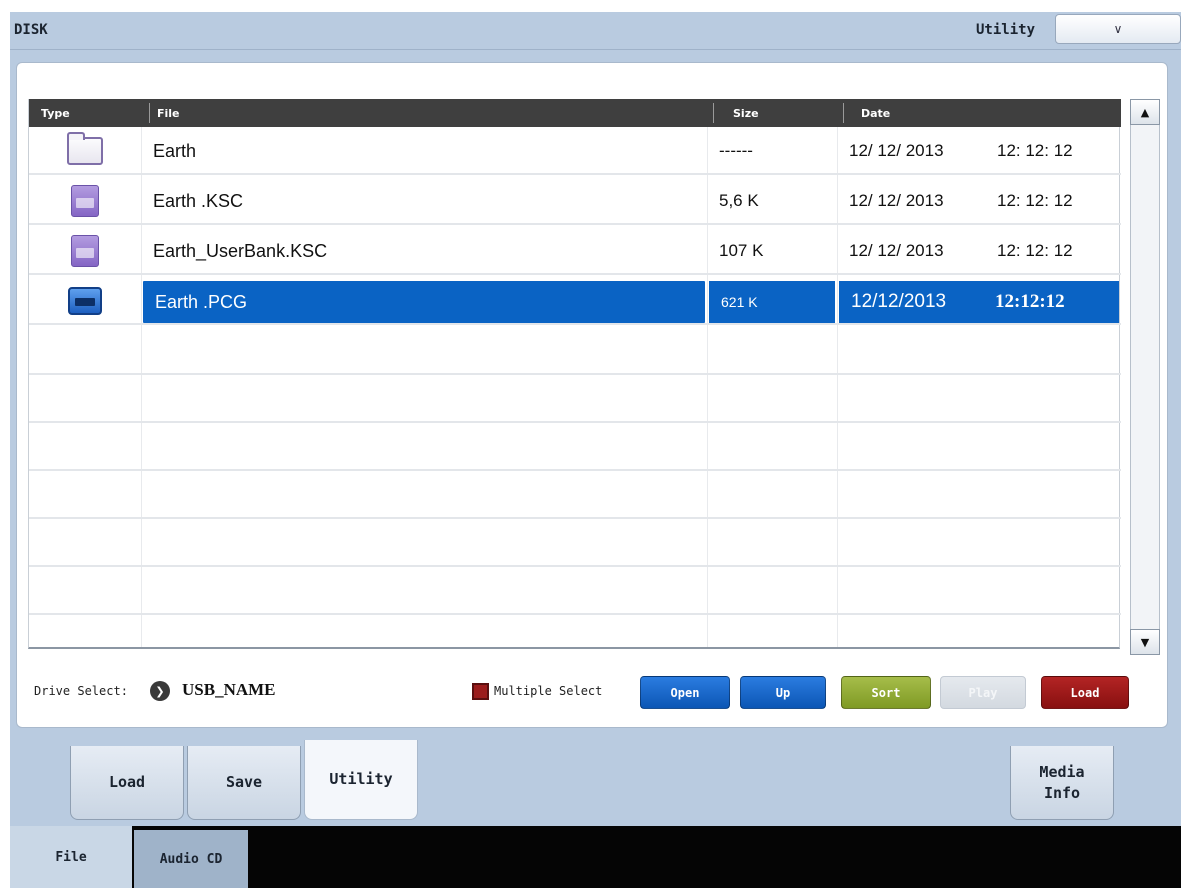 The image size is (1181, 888). I want to click on play-button: Play, so click(983, 692).